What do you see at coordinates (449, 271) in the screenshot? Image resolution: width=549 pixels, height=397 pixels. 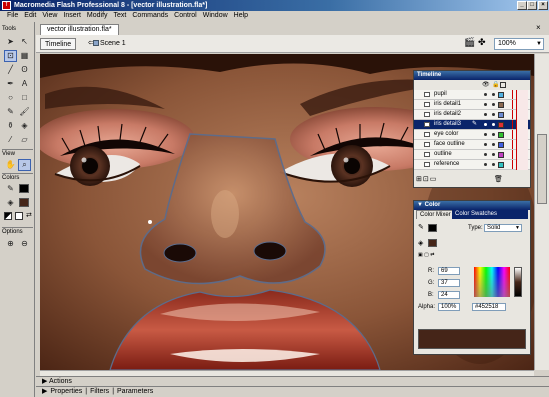 I see `red-input: 69` at bounding box center [449, 271].